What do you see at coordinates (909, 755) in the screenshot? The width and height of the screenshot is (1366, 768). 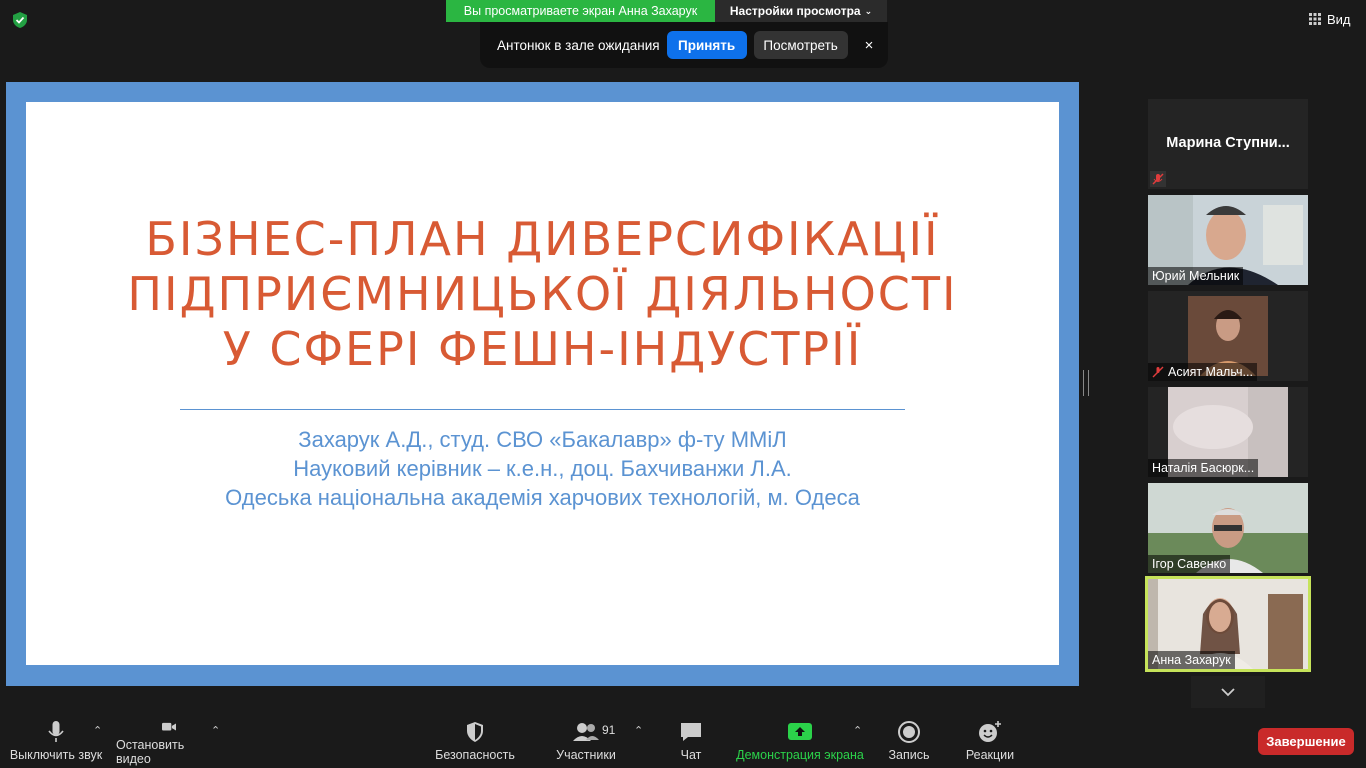 I see `record-label: Запись` at bounding box center [909, 755].